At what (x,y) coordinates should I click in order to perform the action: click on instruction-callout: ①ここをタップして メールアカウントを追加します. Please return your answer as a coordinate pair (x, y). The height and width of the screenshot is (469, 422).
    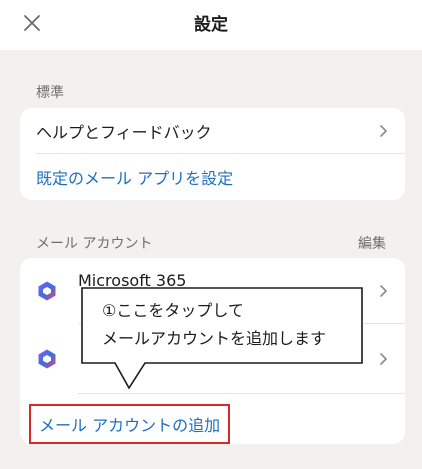
    Looking at the image, I should click on (222, 338).